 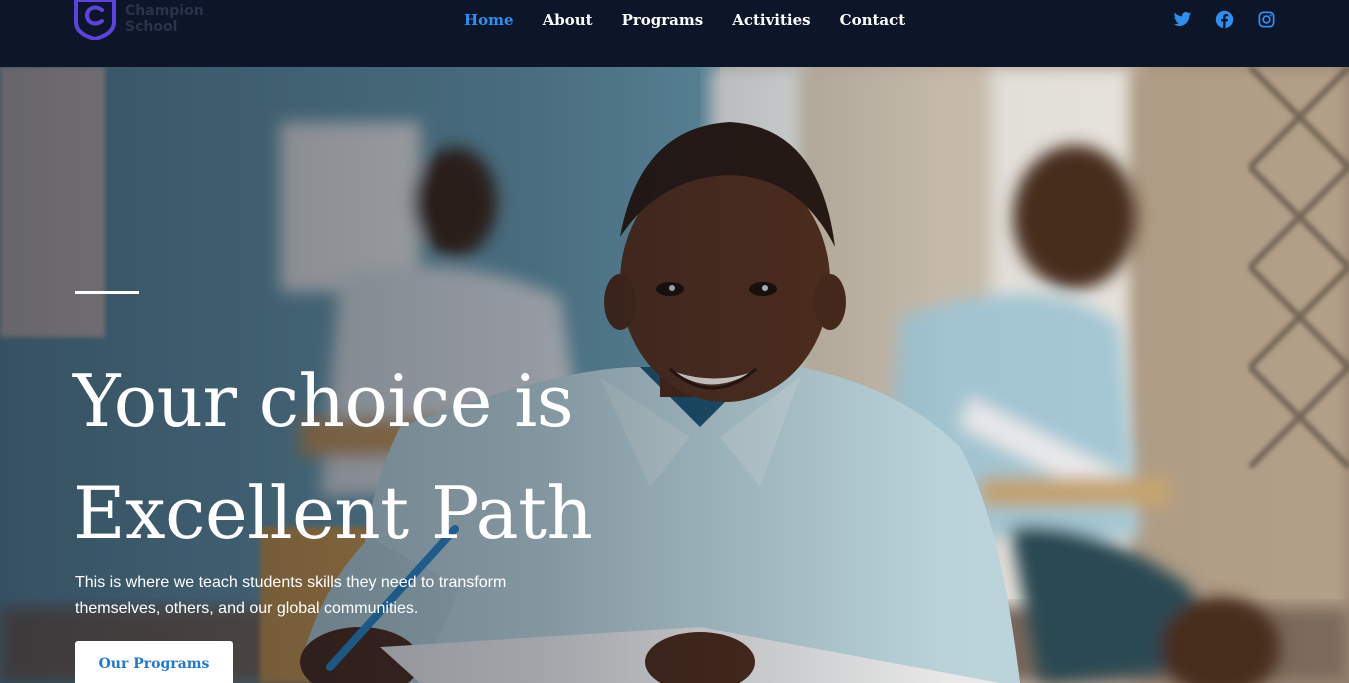 I want to click on social-links, so click(x=1236, y=19).